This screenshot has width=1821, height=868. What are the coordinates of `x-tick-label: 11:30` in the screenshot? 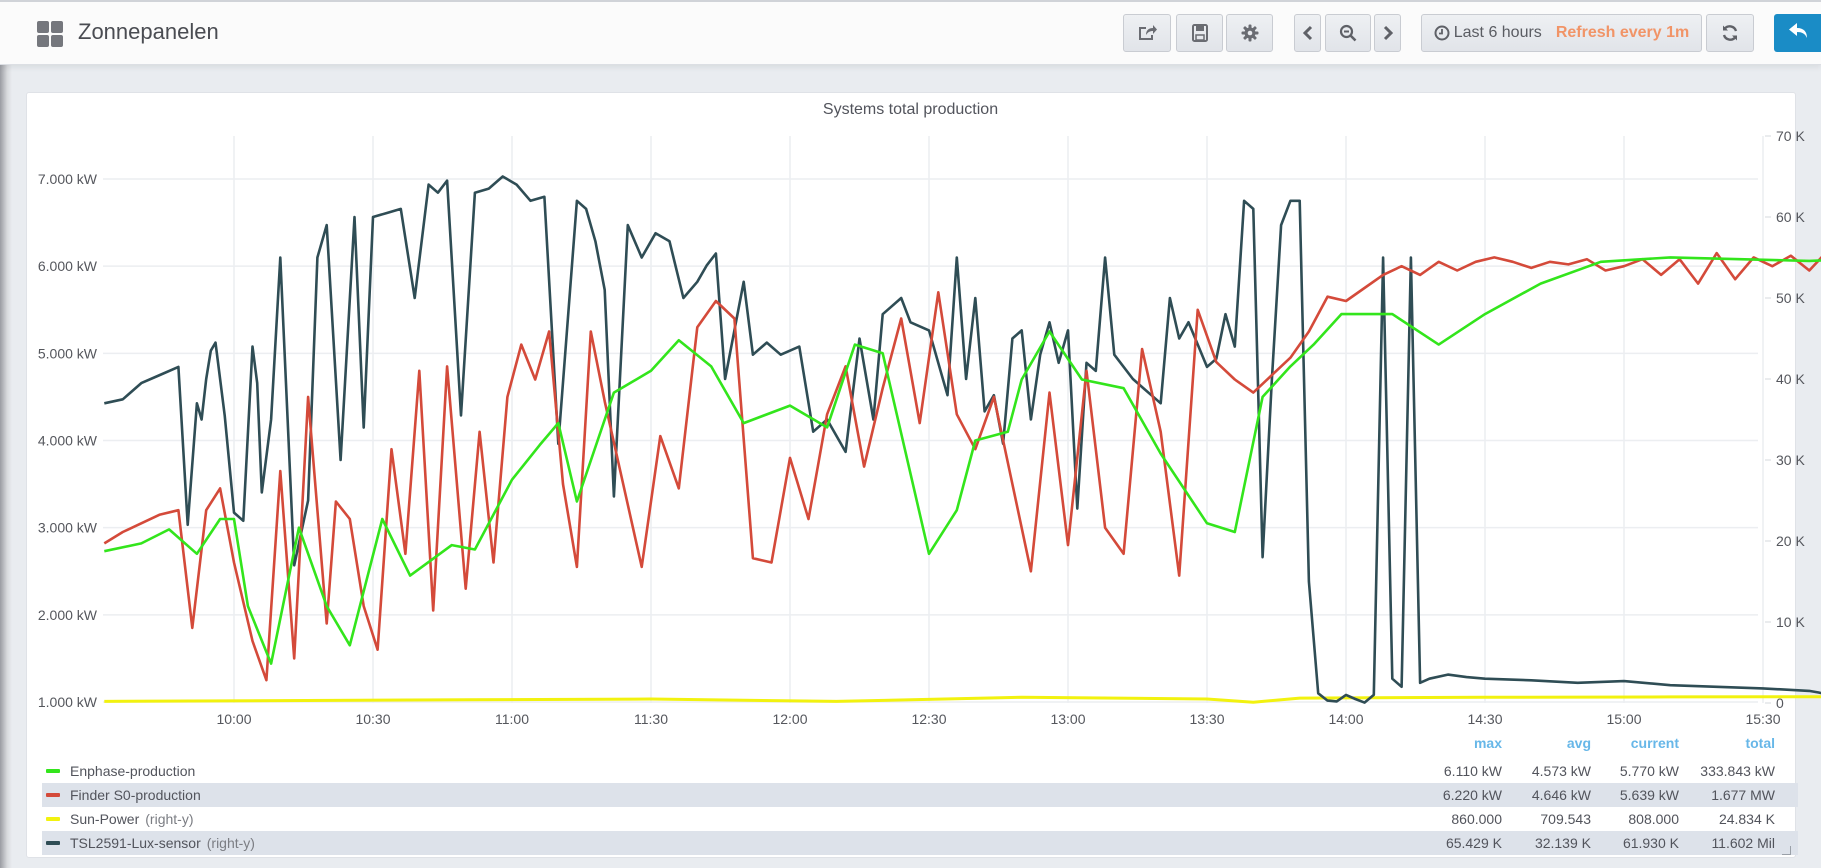 It's located at (651, 719).